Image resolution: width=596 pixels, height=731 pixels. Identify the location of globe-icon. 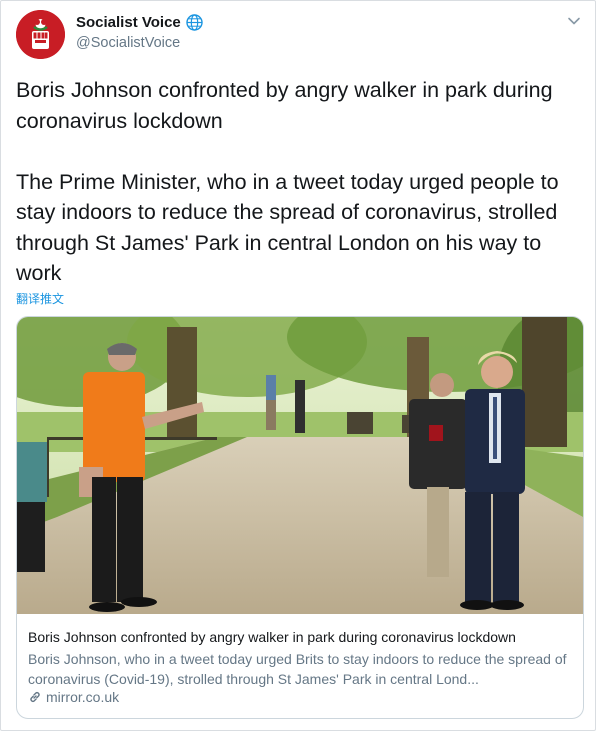
(194, 22).